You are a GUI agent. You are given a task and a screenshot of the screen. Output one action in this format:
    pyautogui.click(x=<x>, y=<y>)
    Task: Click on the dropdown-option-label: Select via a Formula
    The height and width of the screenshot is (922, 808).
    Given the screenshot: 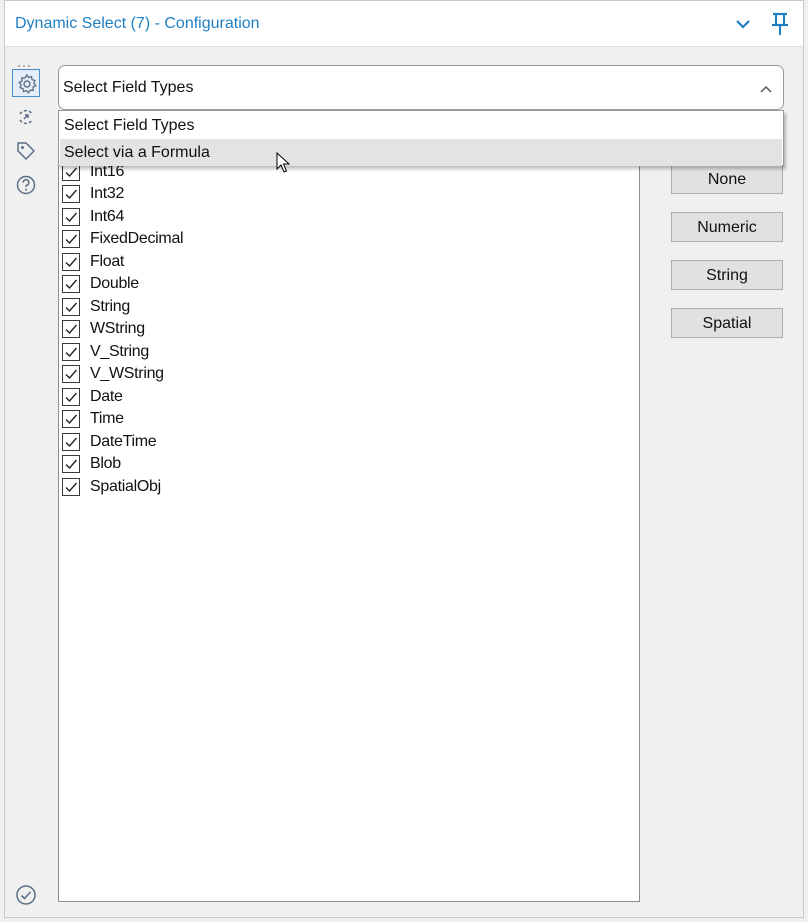 What is the action you would take?
    pyautogui.click(x=137, y=152)
    